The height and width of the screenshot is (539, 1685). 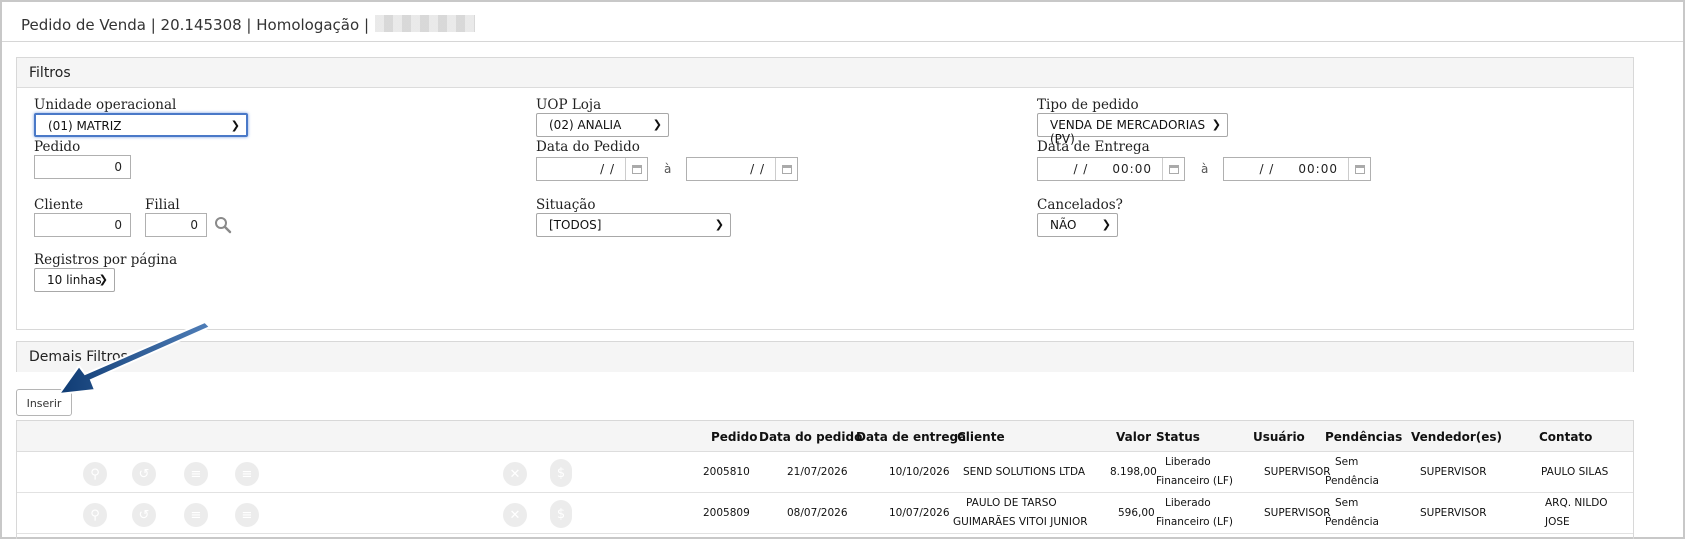 What do you see at coordinates (569, 105) in the screenshot?
I see `uop-label: UOP Loja` at bounding box center [569, 105].